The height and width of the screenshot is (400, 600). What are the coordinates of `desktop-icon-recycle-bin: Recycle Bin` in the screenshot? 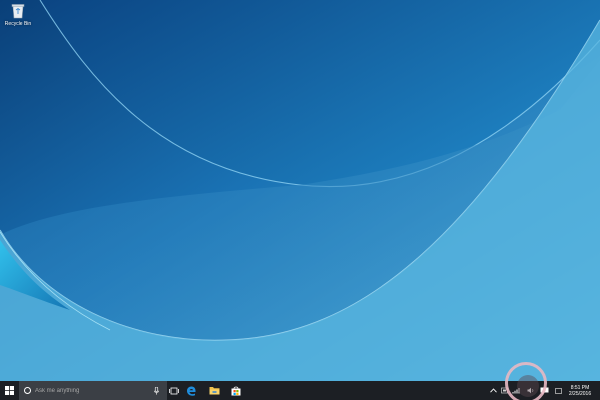 It's located at (18, 15).